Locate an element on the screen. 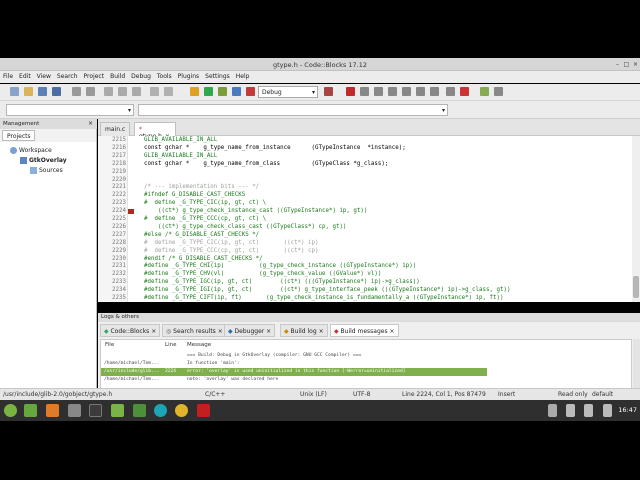  run-to-cursor-icon is located at coordinates (364, 91).